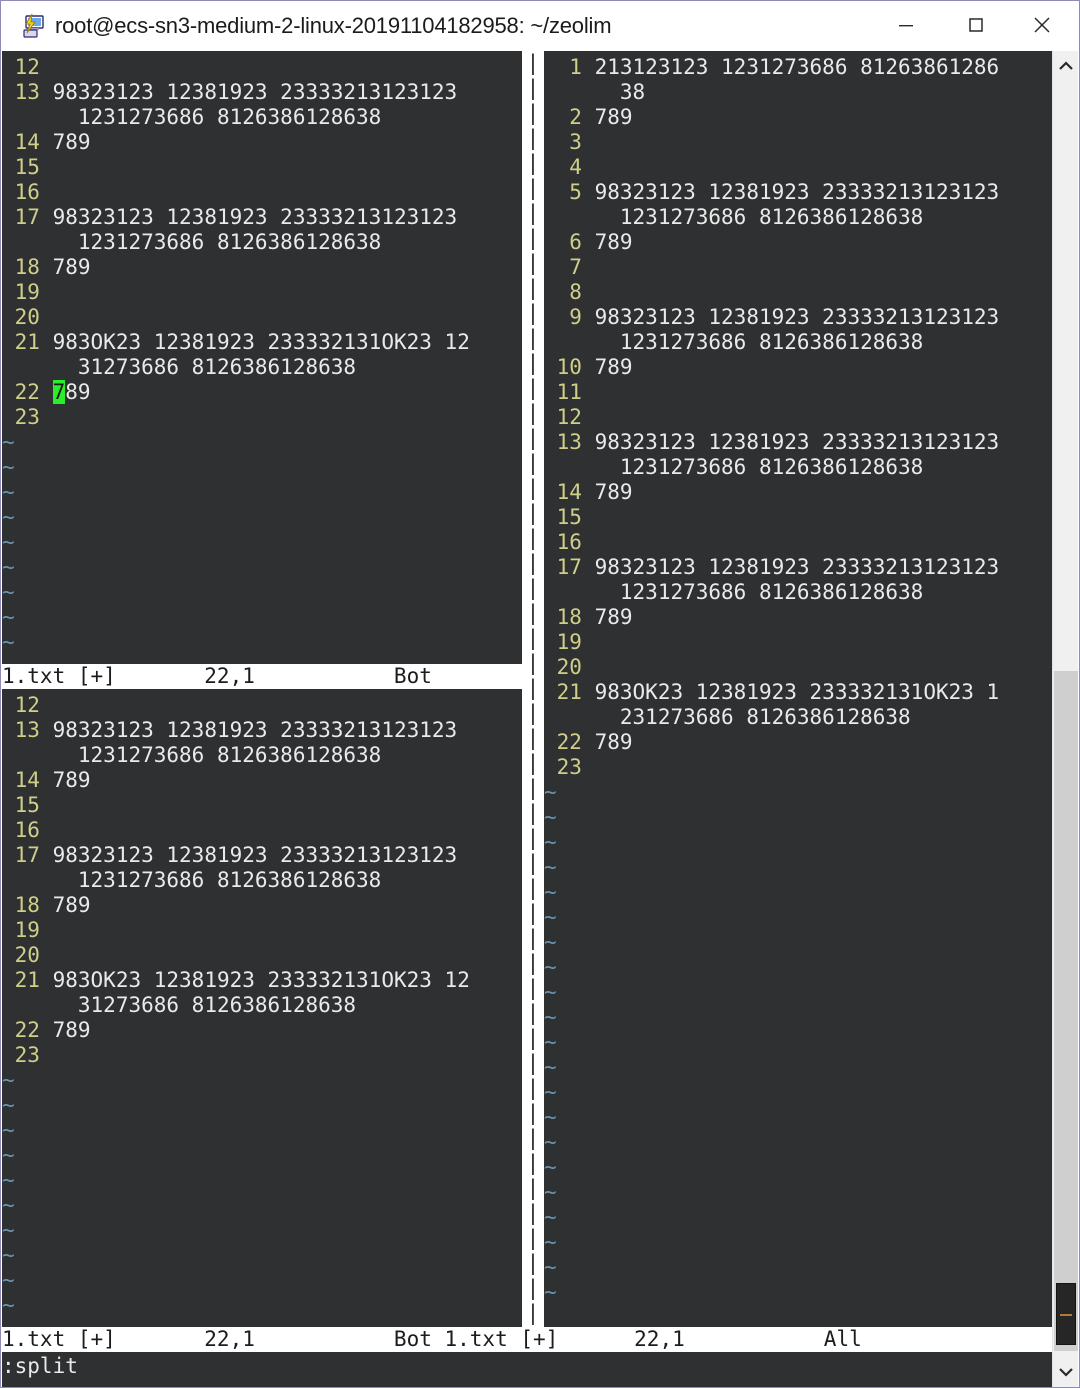 This screenshot has height=1388, width=1080. I want to click on vim-text-line: 19, so click(799, 642).